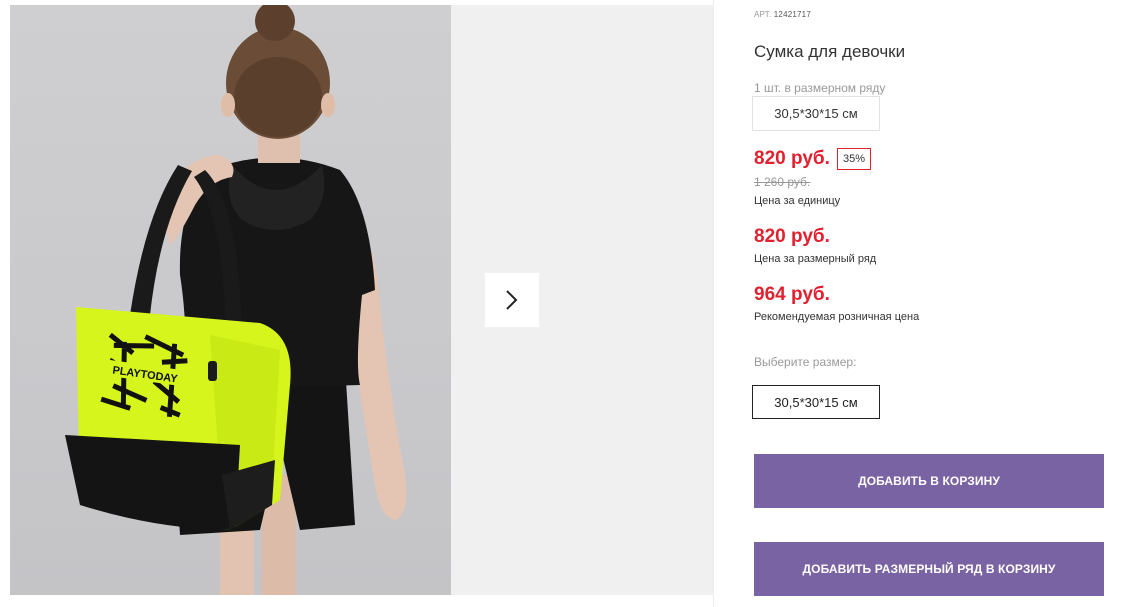 The image size is (1127, 607). I want to click on size-option-selected: 30,5*30*15 см, so click(816, 402).